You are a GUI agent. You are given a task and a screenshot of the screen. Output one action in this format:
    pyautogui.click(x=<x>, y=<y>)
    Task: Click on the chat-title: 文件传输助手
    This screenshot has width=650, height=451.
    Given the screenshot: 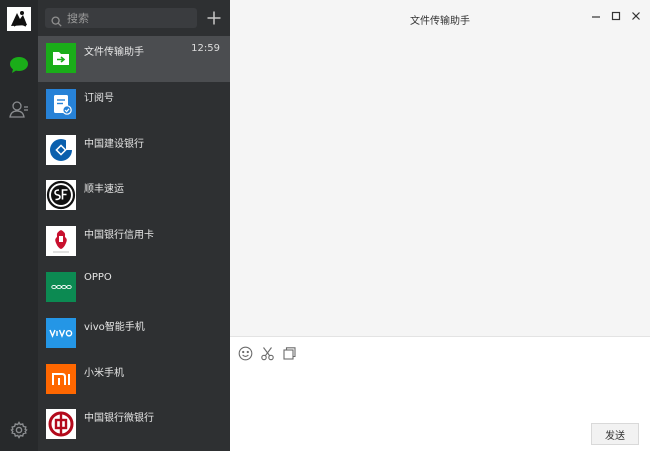 What is the action you would take?
    pyautogui.click(x=440, y=21)
    